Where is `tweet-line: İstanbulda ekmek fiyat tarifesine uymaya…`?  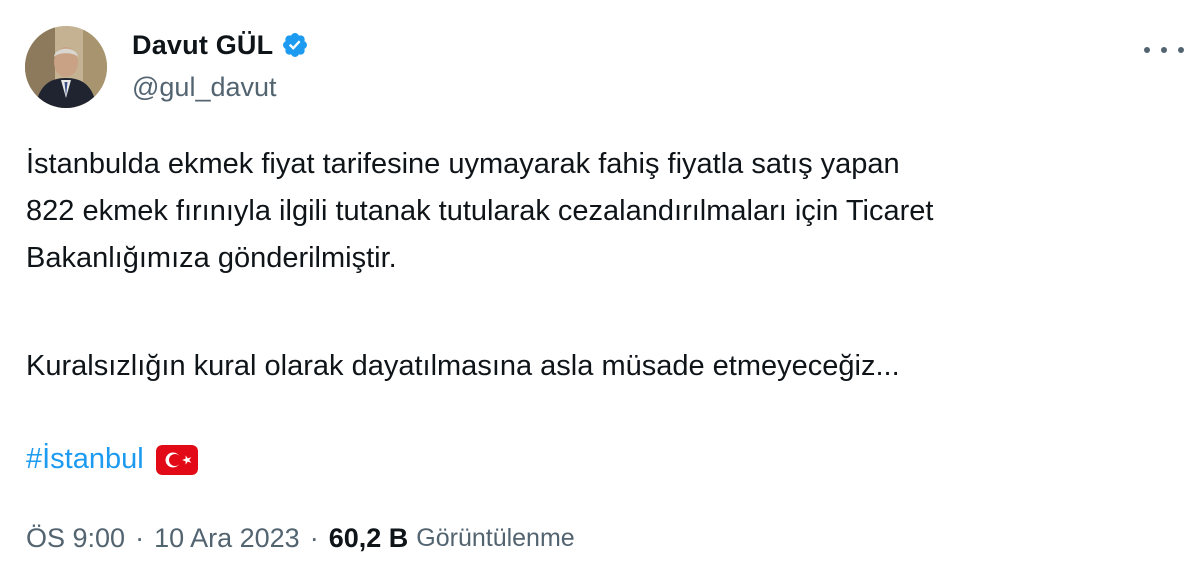
tweet-line: İstanbulda ekmek fiyat tarifesine uymaya… is located at coordinates (463, 164).